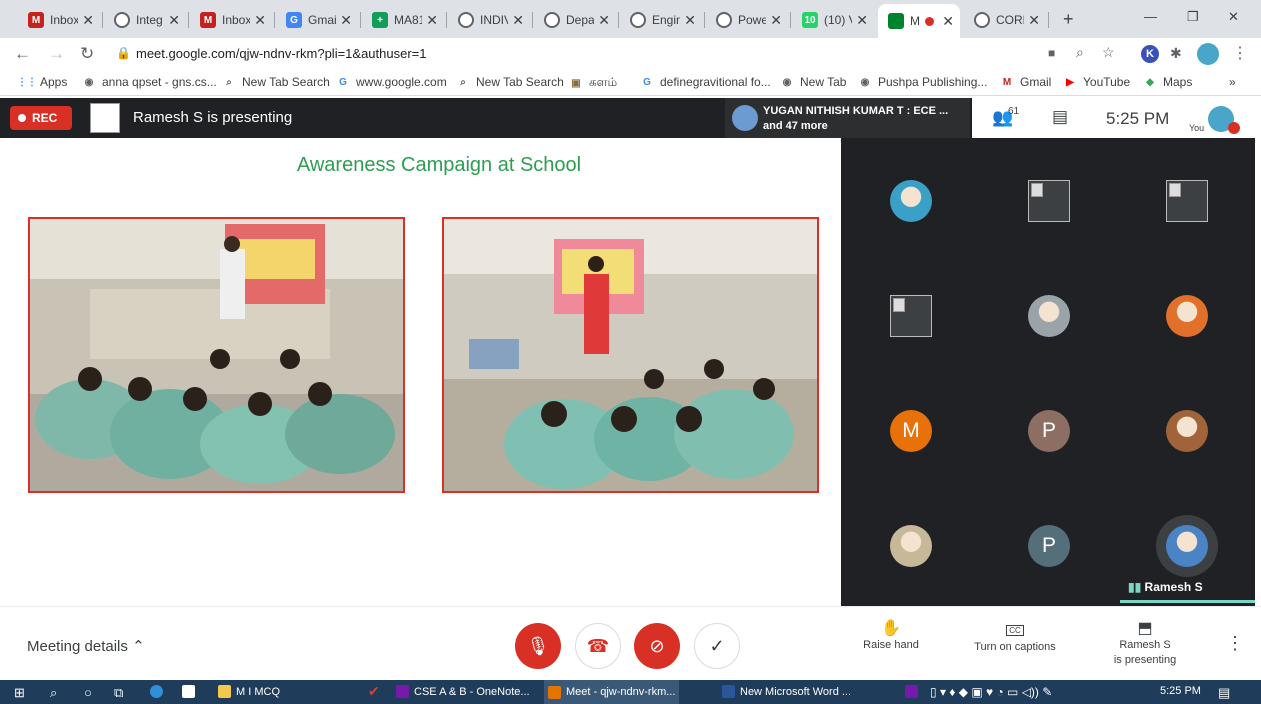 The height and width of the screenshot is (704, 1261). Describe the element at coordinates (87, 54) in the screenshot. I see `reload-icon: ↻` at that location.